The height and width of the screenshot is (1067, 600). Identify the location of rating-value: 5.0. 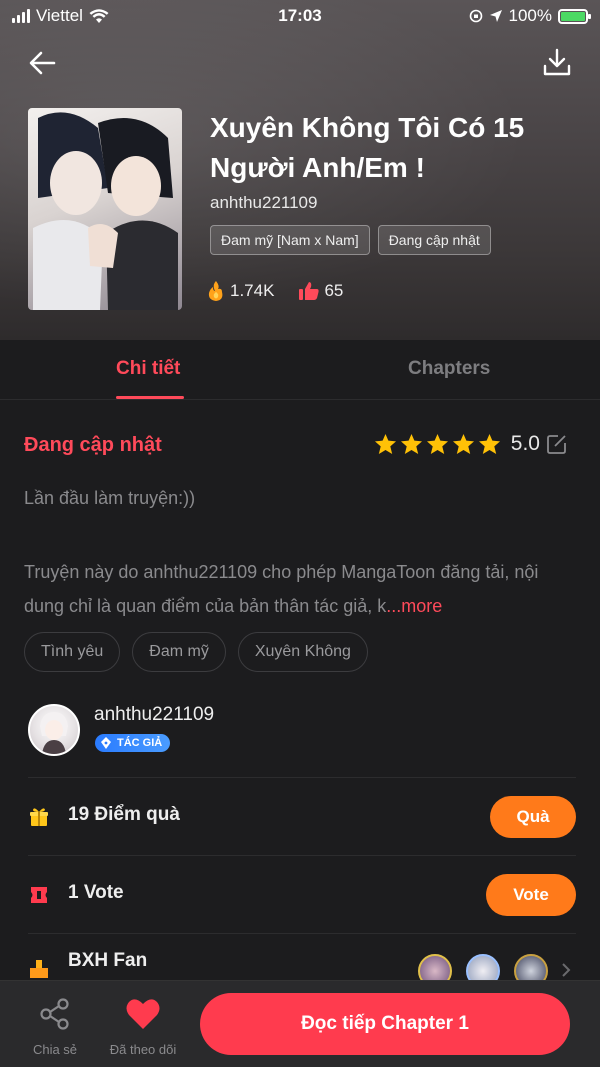
(525, 443).